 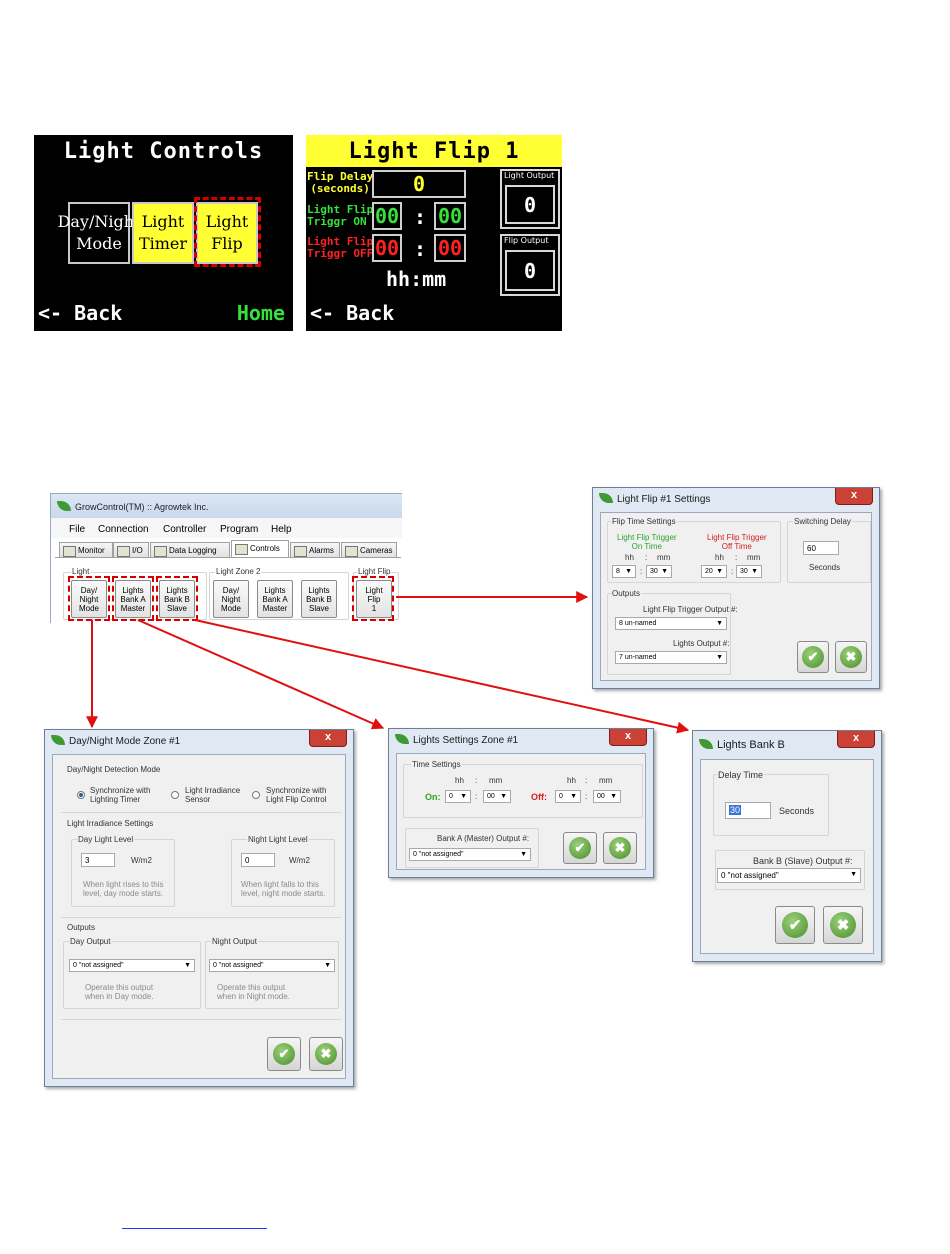 What do you see at coordinates (114, 769) in the screenshot?
I see `detection-mode-label: Day/Night Detection Mode` at bounding box center [114, 769].